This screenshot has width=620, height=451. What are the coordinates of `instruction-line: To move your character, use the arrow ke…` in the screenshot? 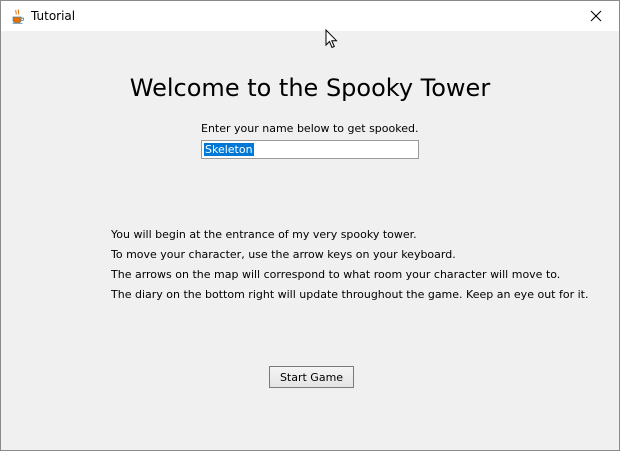 It's located at (283, 254).